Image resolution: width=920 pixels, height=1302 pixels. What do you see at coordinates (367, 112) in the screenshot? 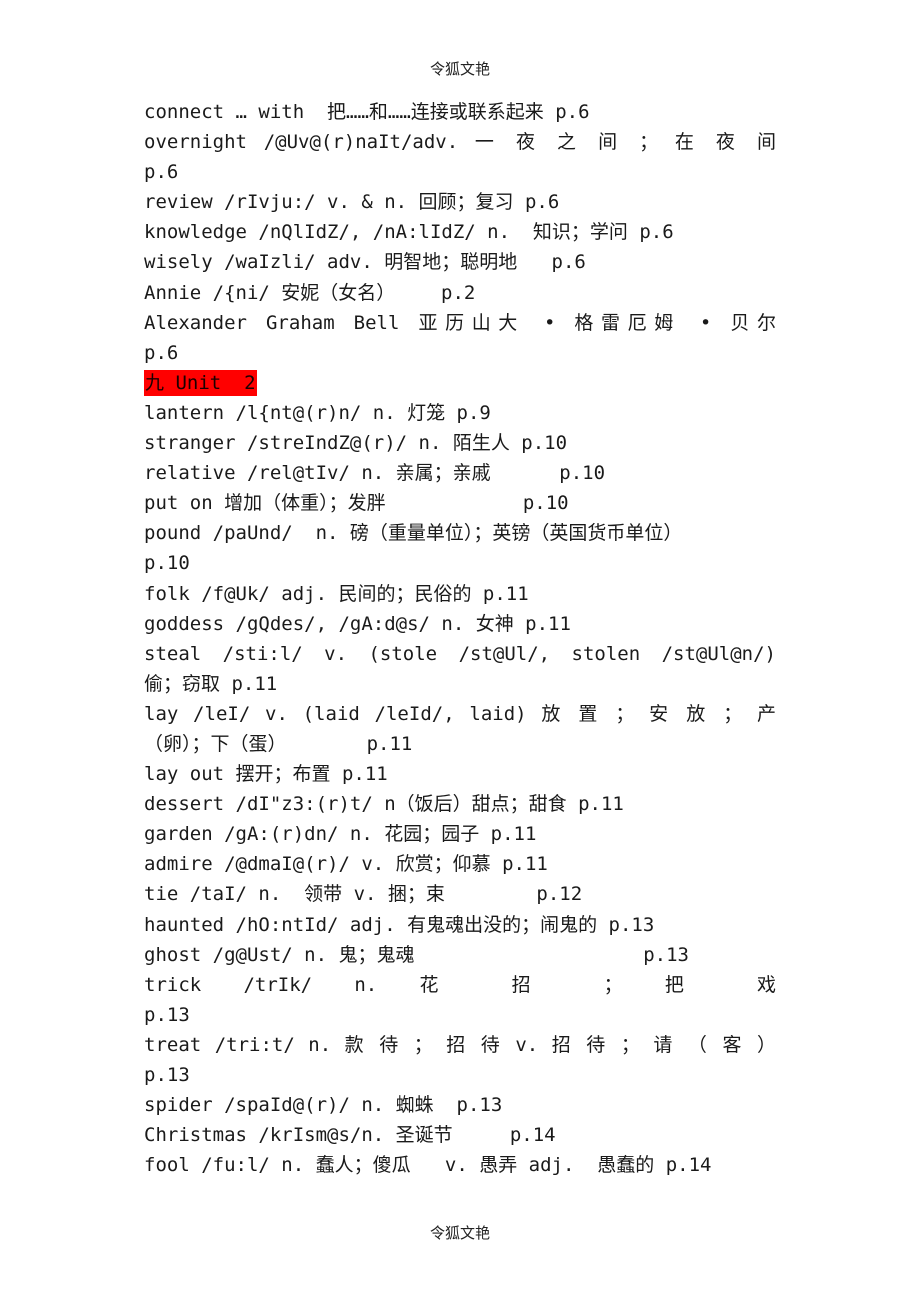
I see `vocabulary-entry: connect … with 把……和……连接或联系起来 p.6` at bounding box center [367, 112].